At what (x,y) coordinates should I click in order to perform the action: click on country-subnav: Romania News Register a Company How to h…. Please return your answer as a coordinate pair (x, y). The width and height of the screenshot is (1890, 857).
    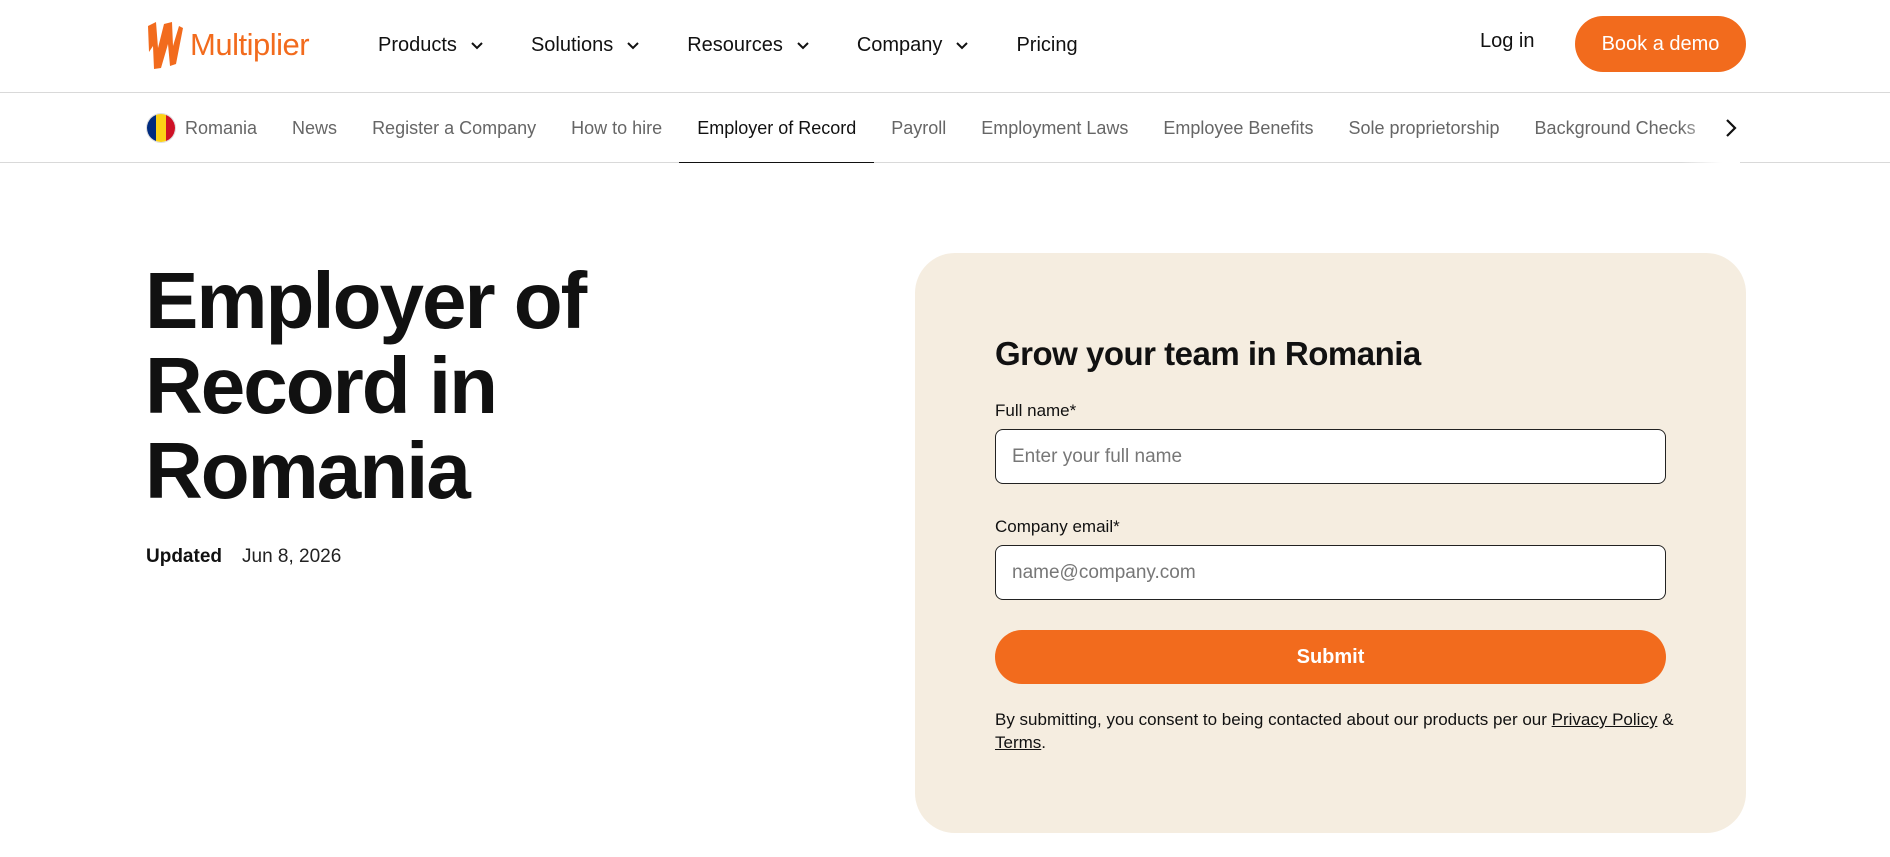
    Looking at the image, I should click on (945, 128).